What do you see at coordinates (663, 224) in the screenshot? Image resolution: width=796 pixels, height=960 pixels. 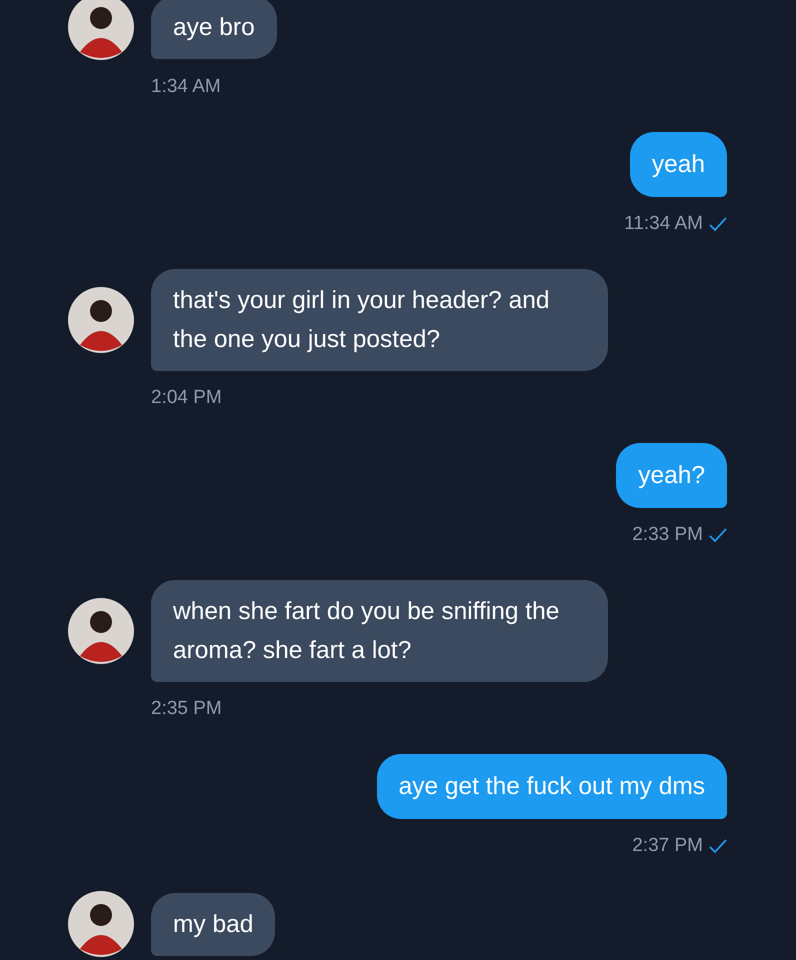 I see `message-time: 11:34 AM` at bounding box center [663, 224].